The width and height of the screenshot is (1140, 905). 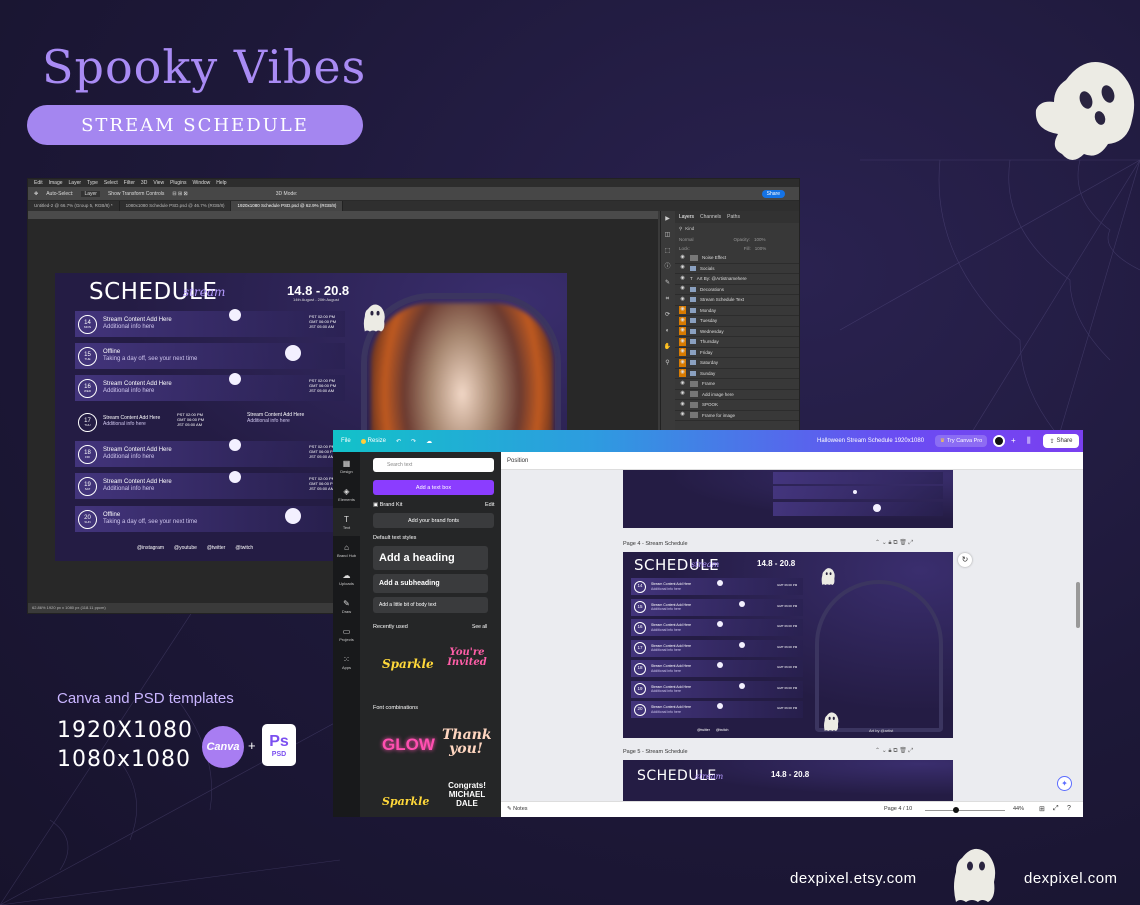 What do you see at coordinates (1013, 440) in the screenshot?
I see `add-collaborator-icon: +` at bounding box center [1013, 440].